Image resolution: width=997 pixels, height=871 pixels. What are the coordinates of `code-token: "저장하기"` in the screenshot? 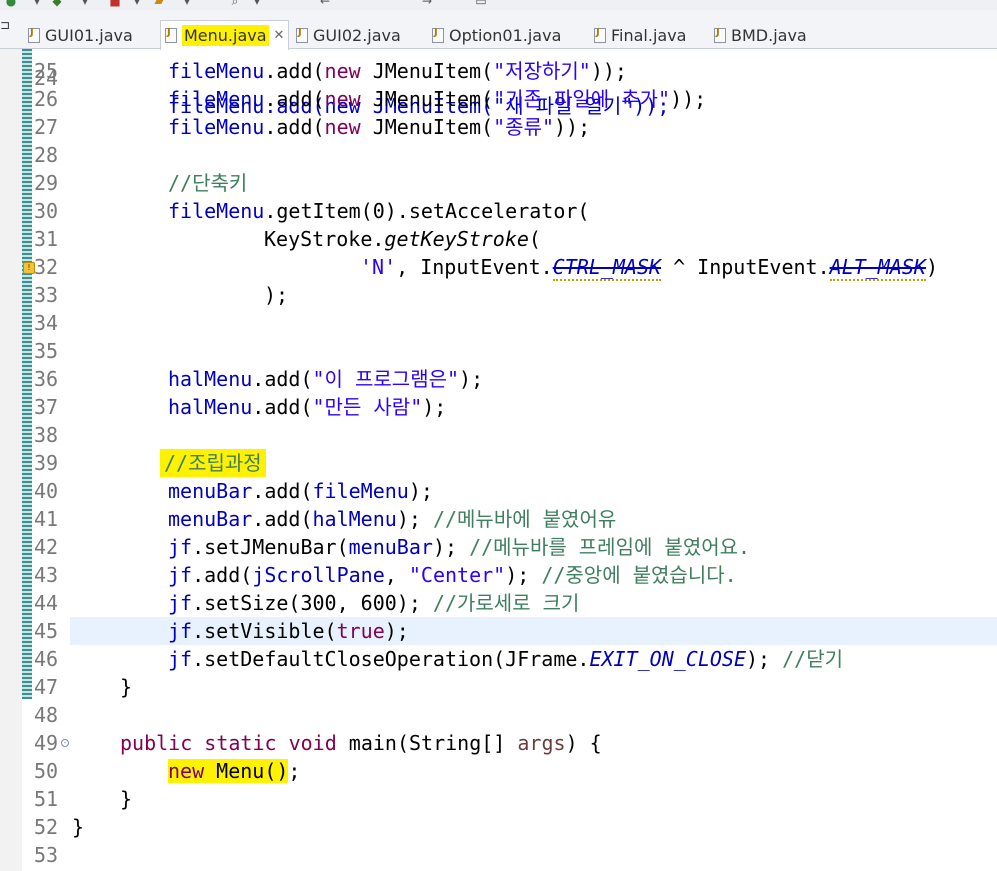 It's located at (542, 71).